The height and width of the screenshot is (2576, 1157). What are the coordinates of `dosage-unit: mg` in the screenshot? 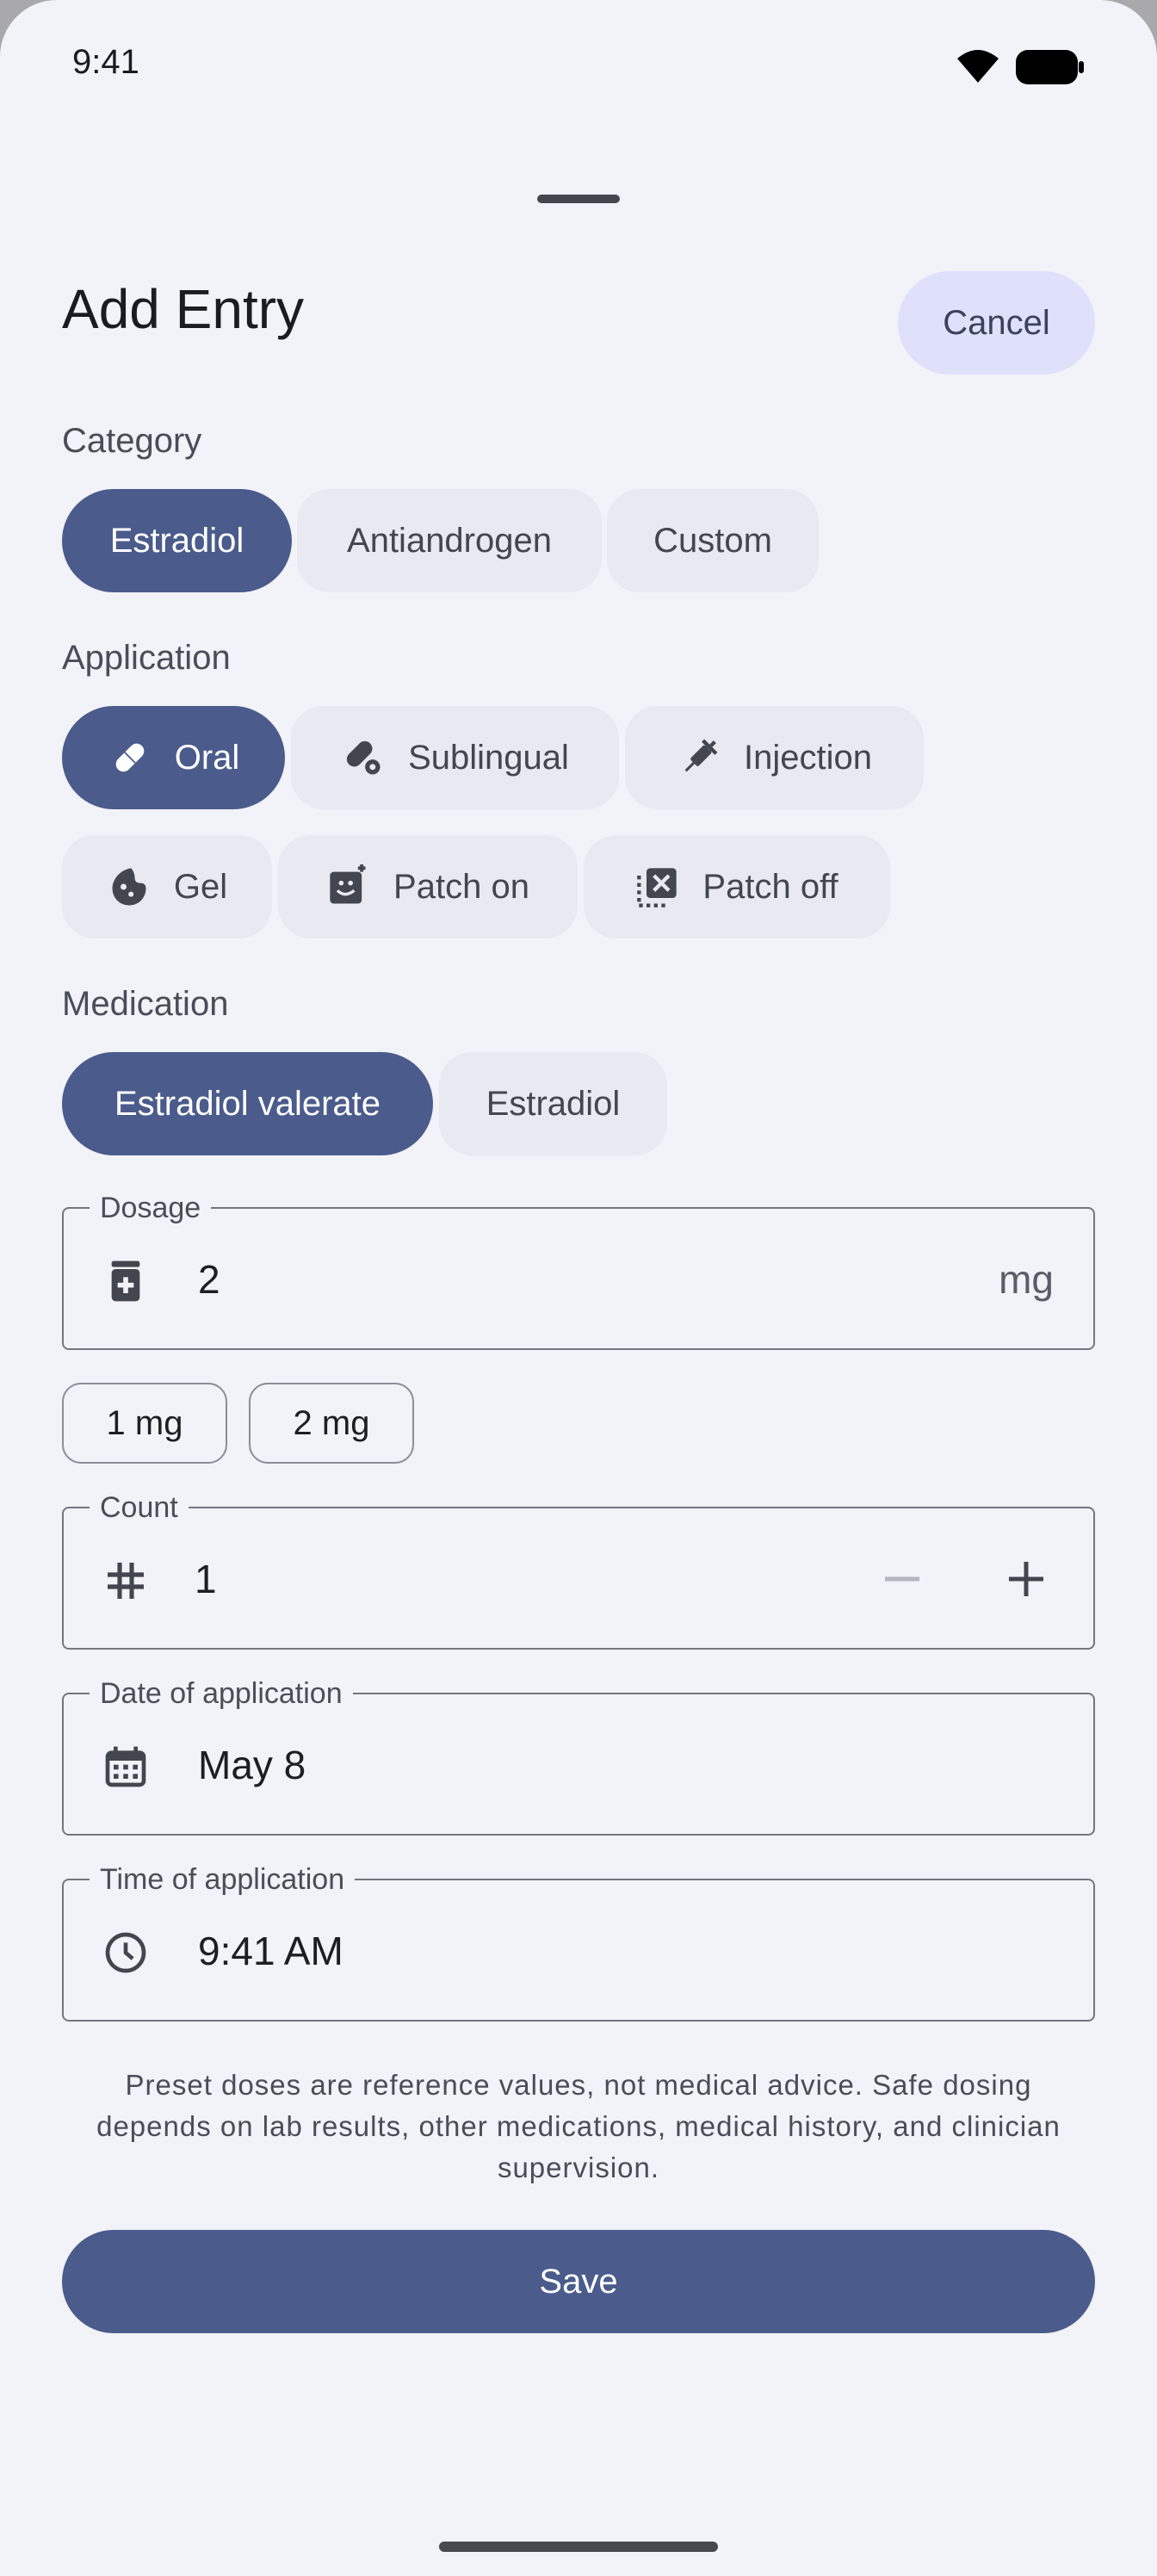 It's located at (1026, 1280).